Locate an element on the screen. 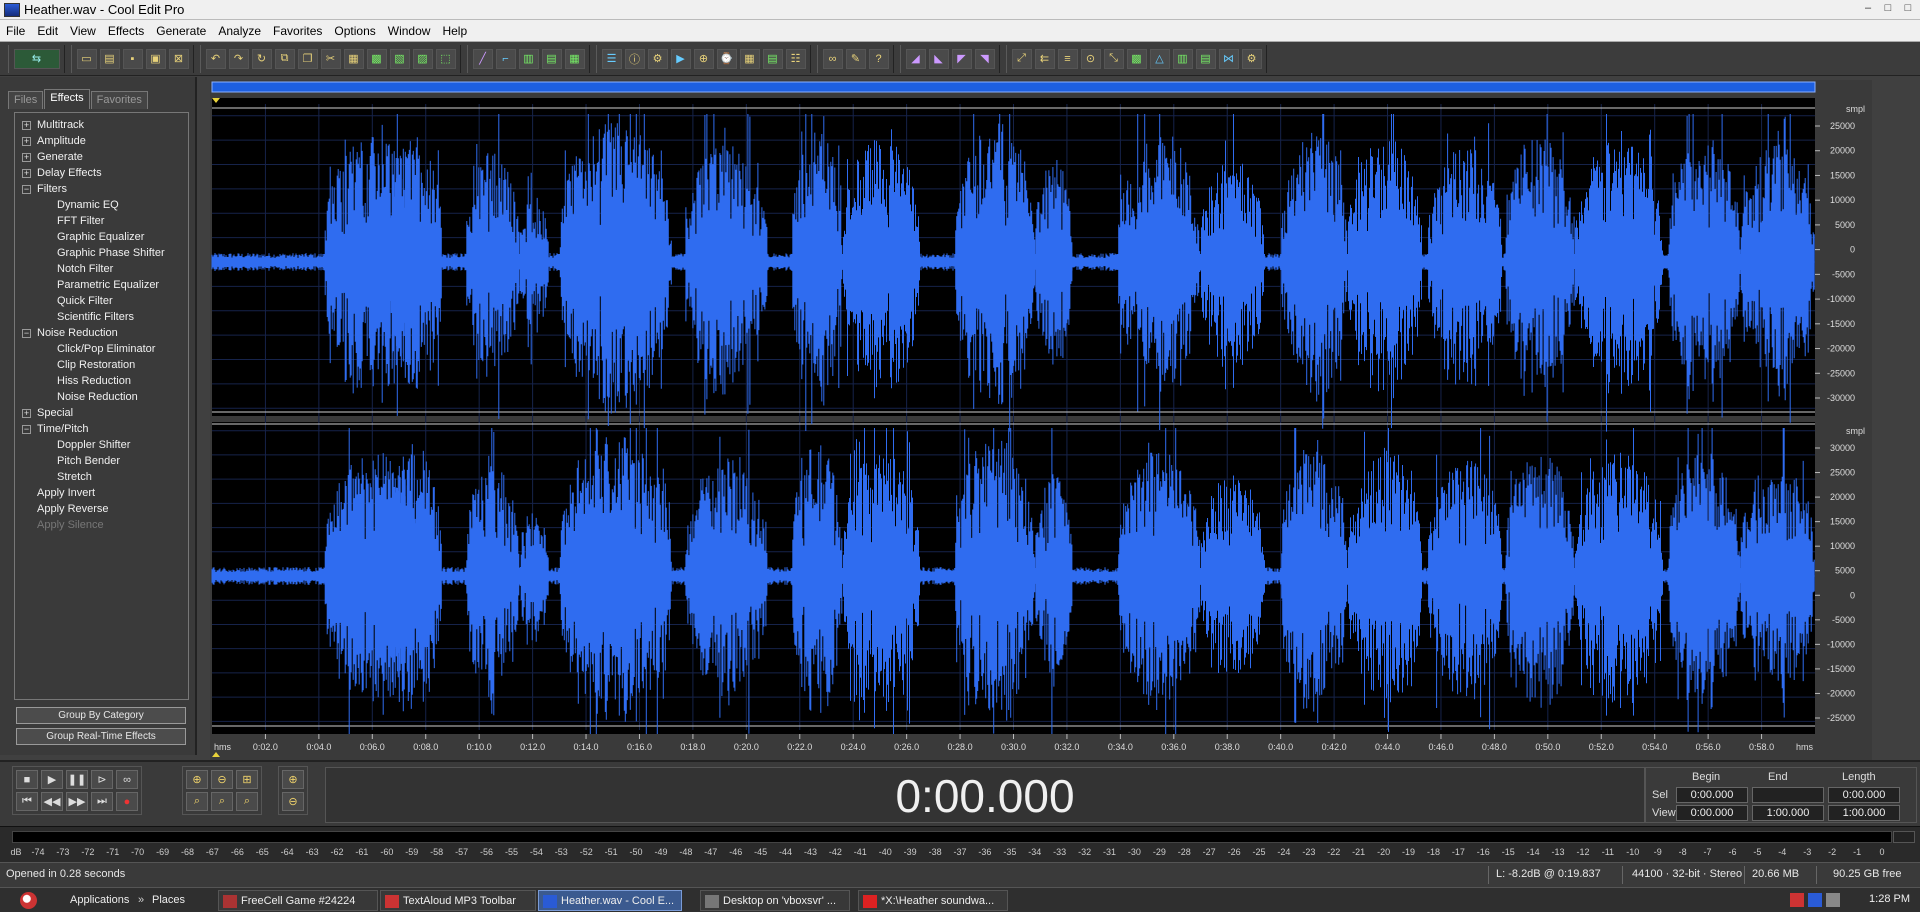 Image resolution: width=1920 pixels, height=912 pixels. record-icon: ● is located at coordinates (127, 801).